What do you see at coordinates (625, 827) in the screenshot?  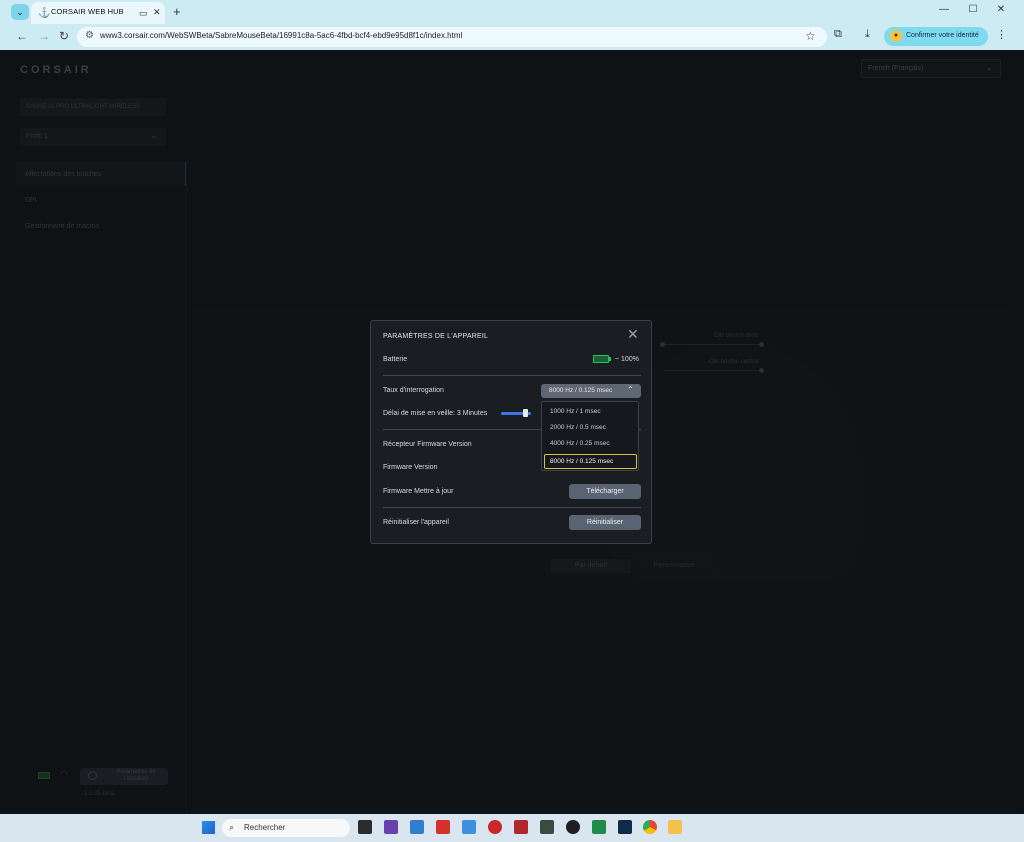 I see `photoshop-icon` at bounding box center [625, 827].